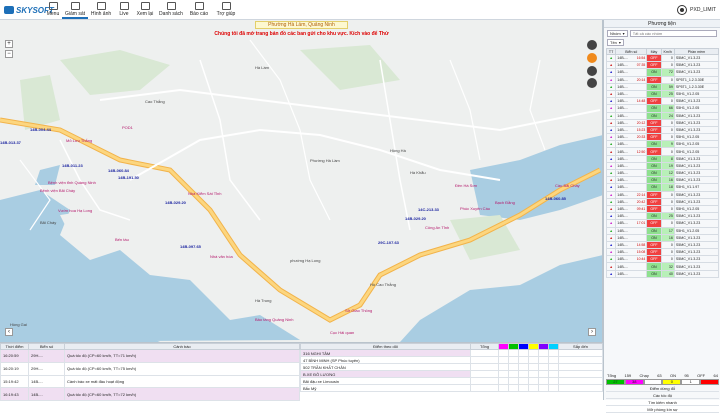 This screenshot has width=720, height=413. I want to click on scroll-right-button: ›, so click(592, 332).